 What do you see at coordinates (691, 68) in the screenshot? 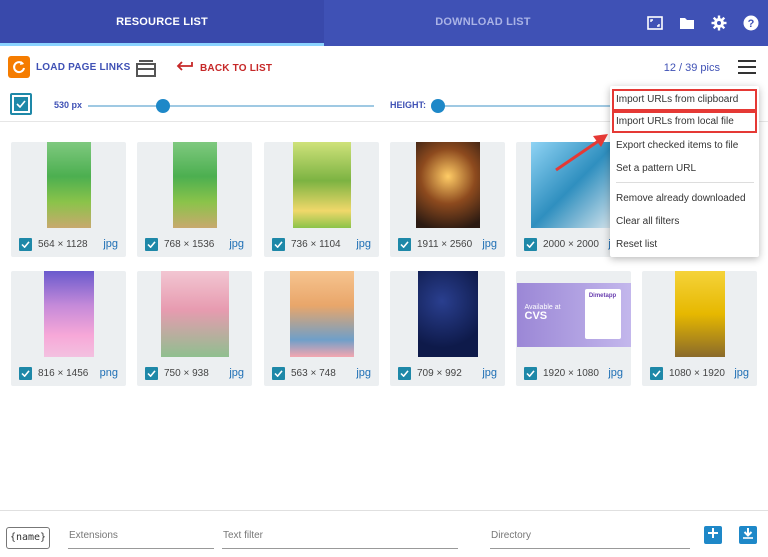
I see `pic-count: 12 / 39 pics` at bounding box center [691, 68].